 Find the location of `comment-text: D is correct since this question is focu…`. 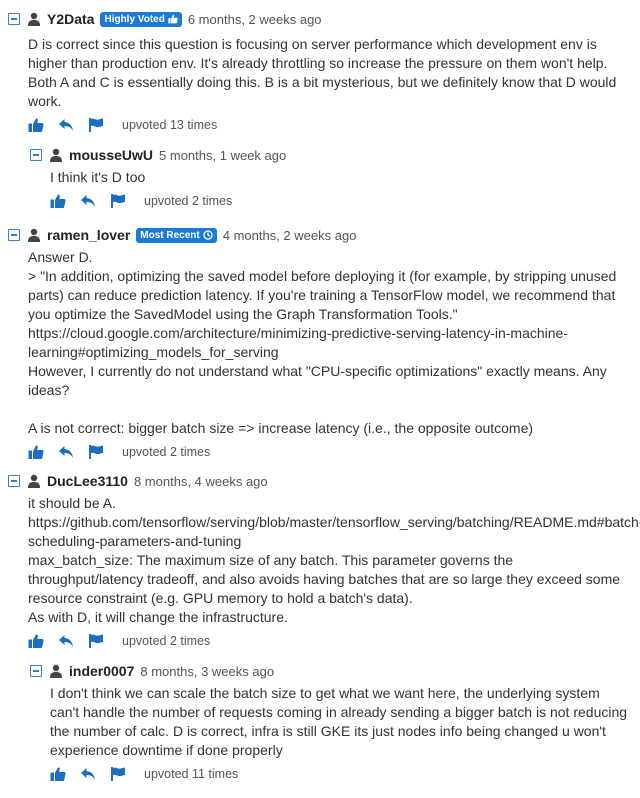

comment-text: D is correct since this question is focu… is located at coordinates (322, 72).